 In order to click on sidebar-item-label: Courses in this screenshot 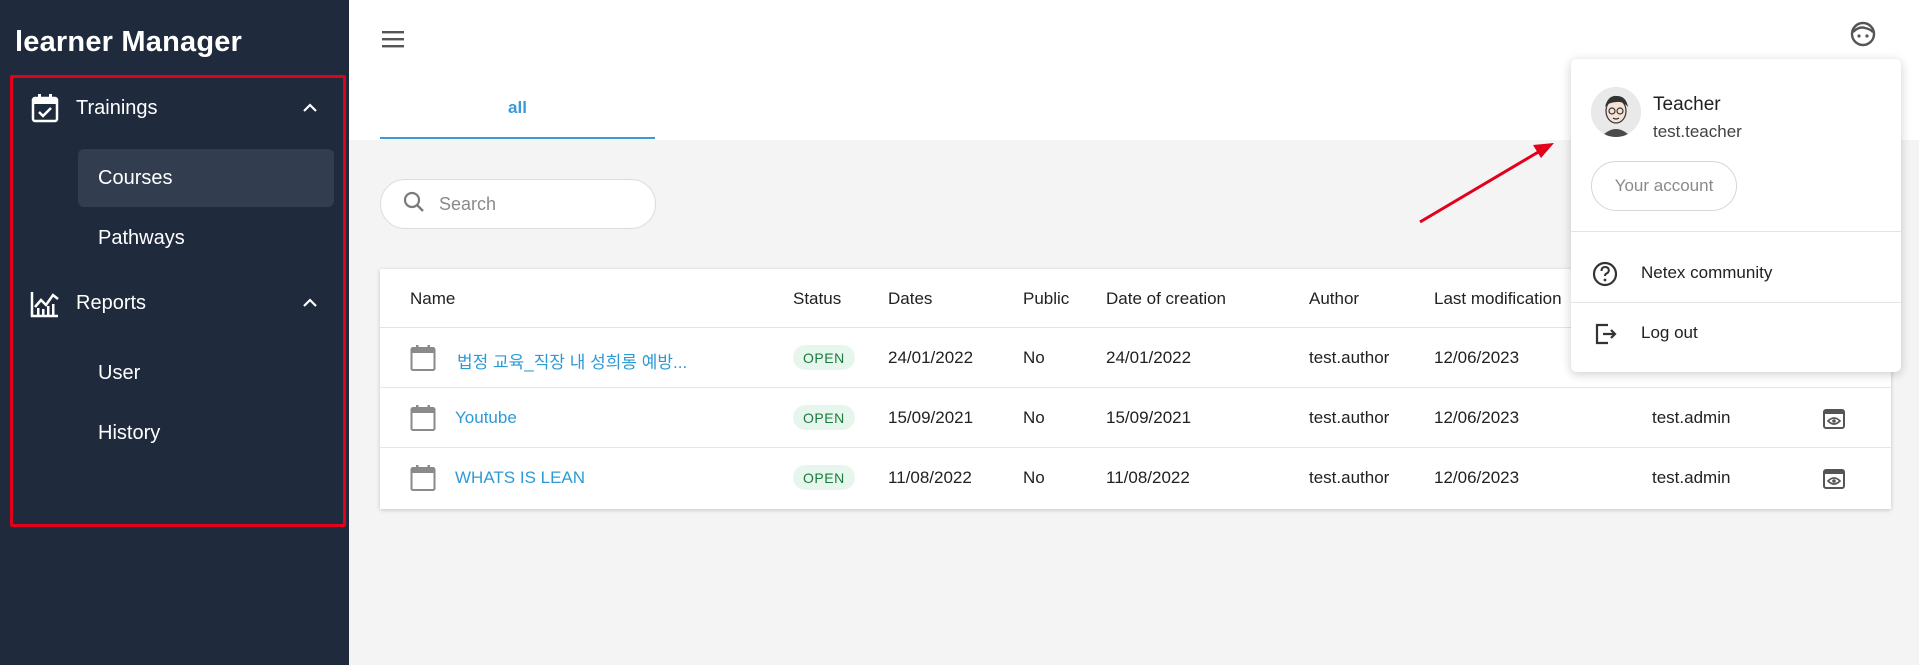, I will do `click(135, 177)`.